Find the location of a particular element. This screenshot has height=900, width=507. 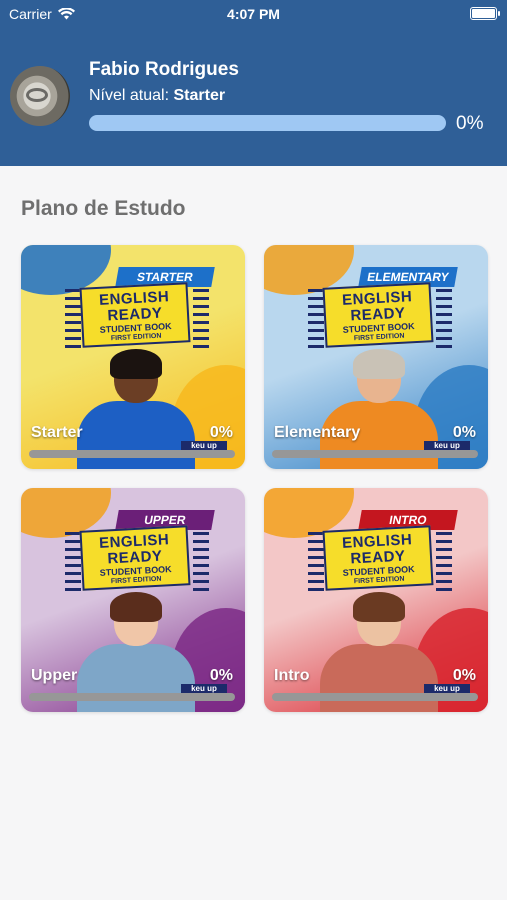

course-name: Upper is located at coordinates (54, 675).